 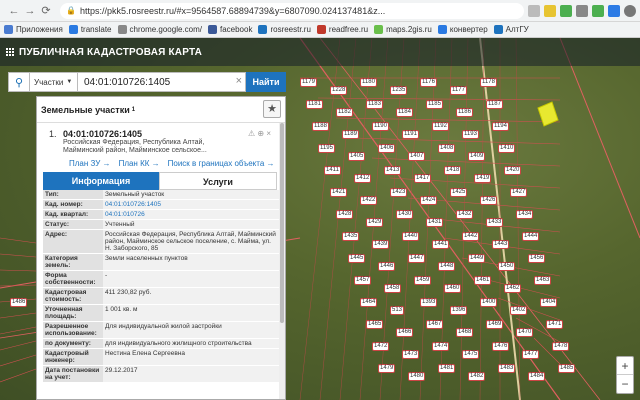 I want to click on search-in-bounds-link: Поиск в границах объекта →, so click(x=221, y=163).